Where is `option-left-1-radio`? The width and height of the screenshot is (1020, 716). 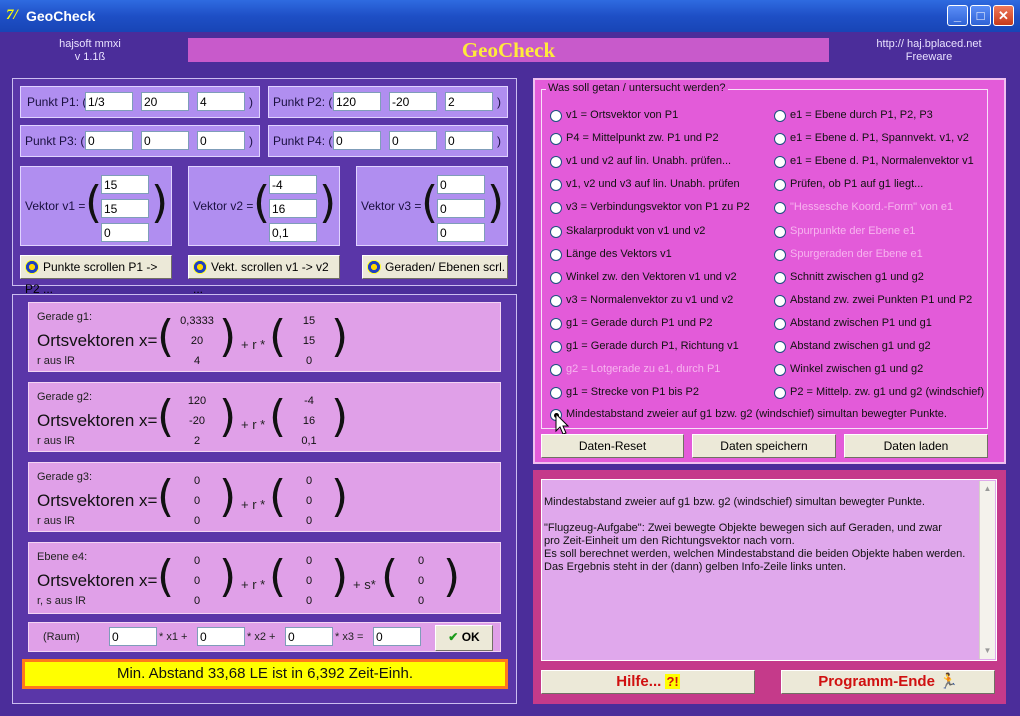
option-left-1-radio is located at coordinates (556, 139).